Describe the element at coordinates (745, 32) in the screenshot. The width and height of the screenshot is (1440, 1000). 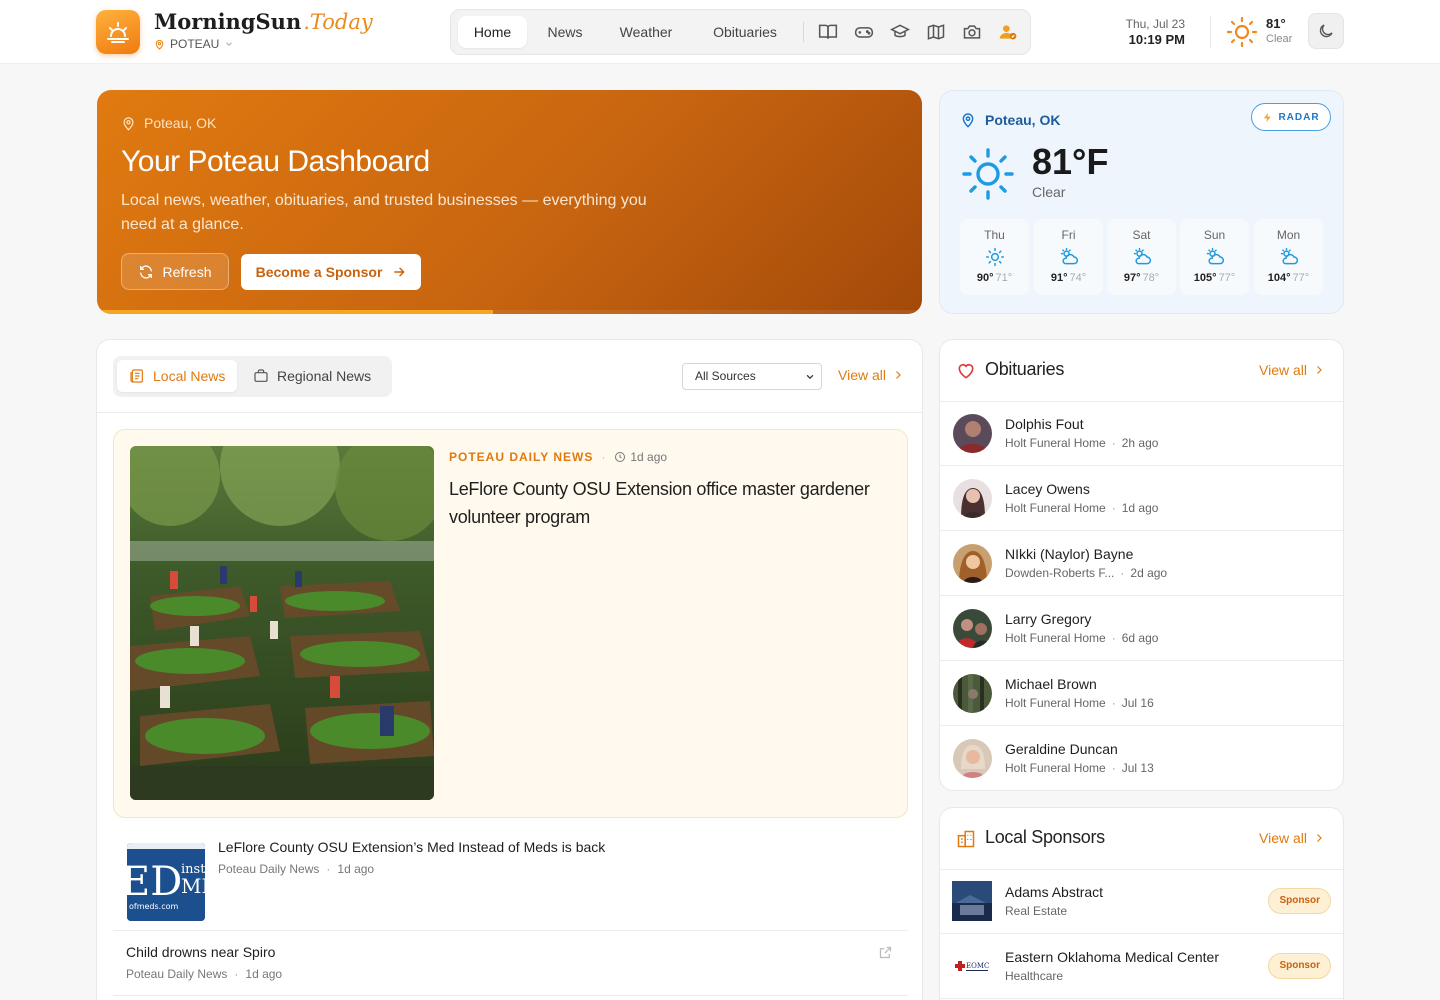
I see `nav-tab-obituaries: Obituaries` at that location.